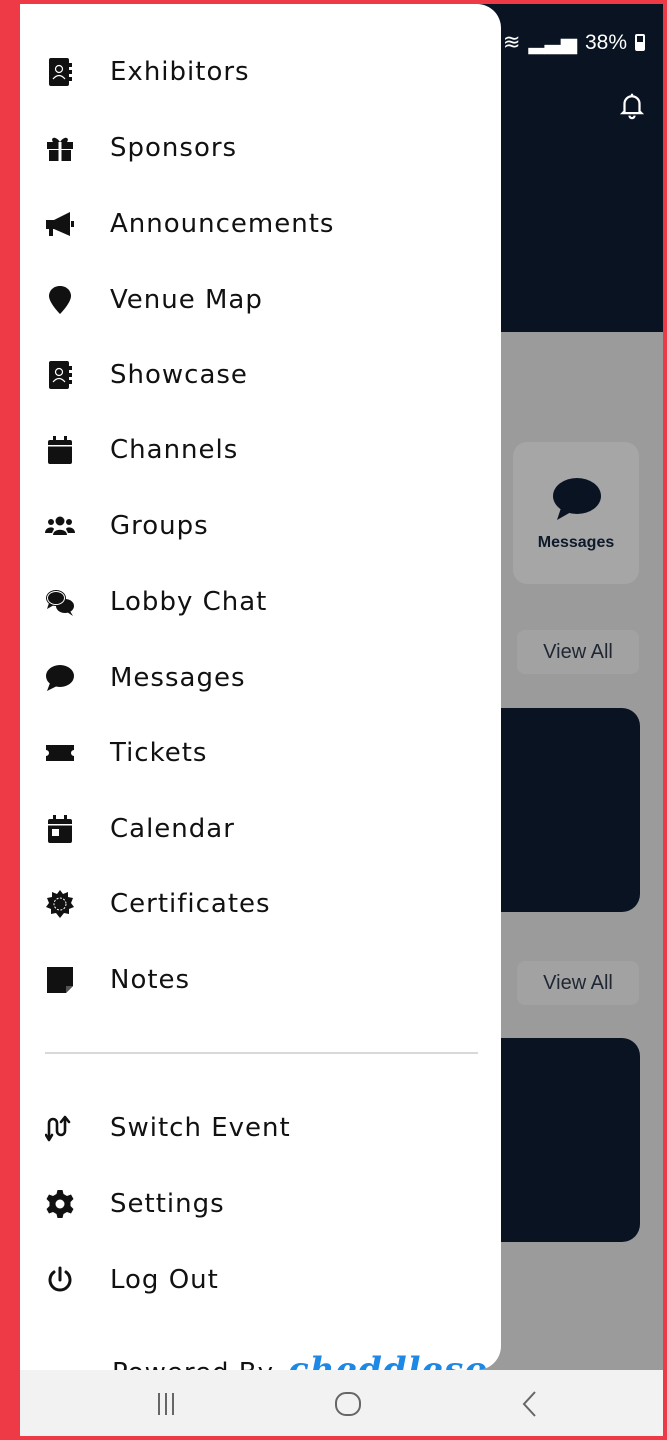  I want to click on home-button, so click(348, 1404).